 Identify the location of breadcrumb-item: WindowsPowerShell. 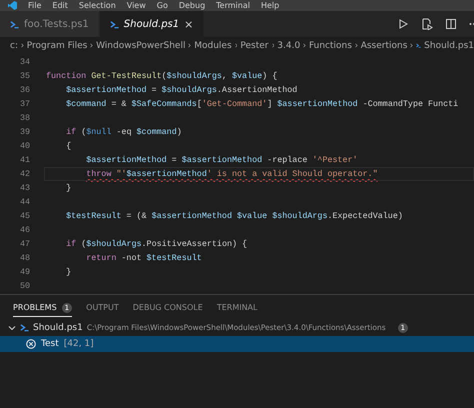
(141, 45).